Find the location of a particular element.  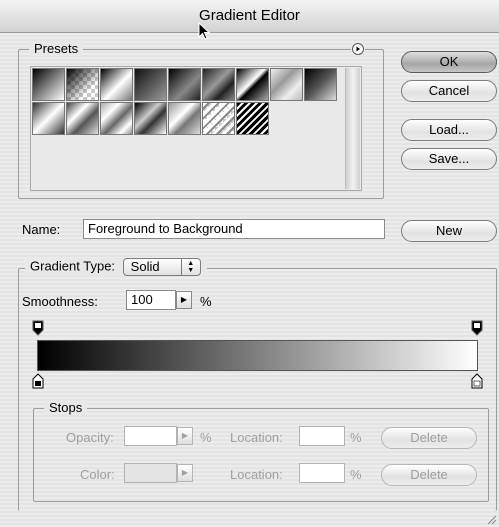

opacity-unit: % is located at coordinates (206, 437).